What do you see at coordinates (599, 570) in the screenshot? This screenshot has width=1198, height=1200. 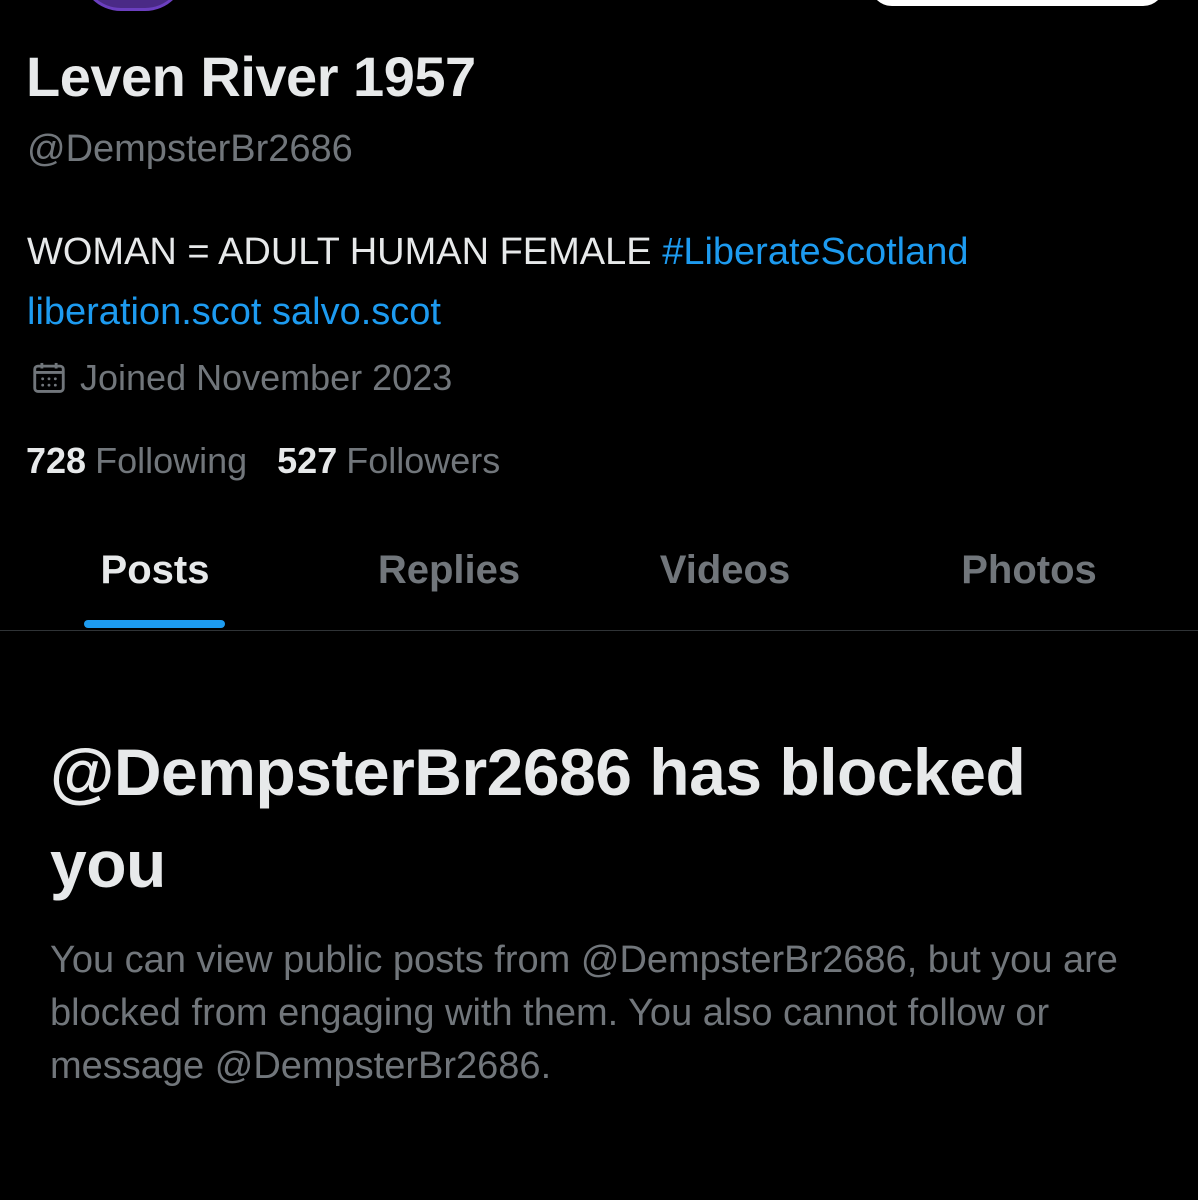 I see `profile-tabs: Posts Replies Videos Photos` at bounding box center [599, 570].